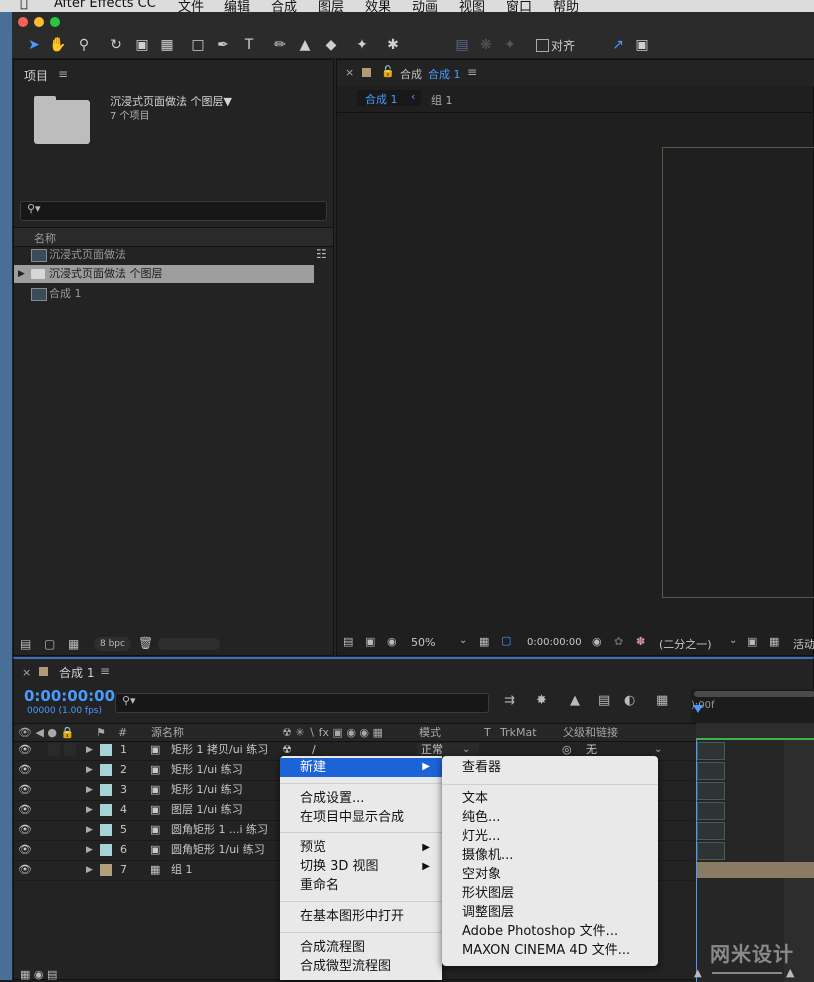 This screenshot has height=982, width=814. I want to click on lock-icon: 🔓, so click(388, 71).